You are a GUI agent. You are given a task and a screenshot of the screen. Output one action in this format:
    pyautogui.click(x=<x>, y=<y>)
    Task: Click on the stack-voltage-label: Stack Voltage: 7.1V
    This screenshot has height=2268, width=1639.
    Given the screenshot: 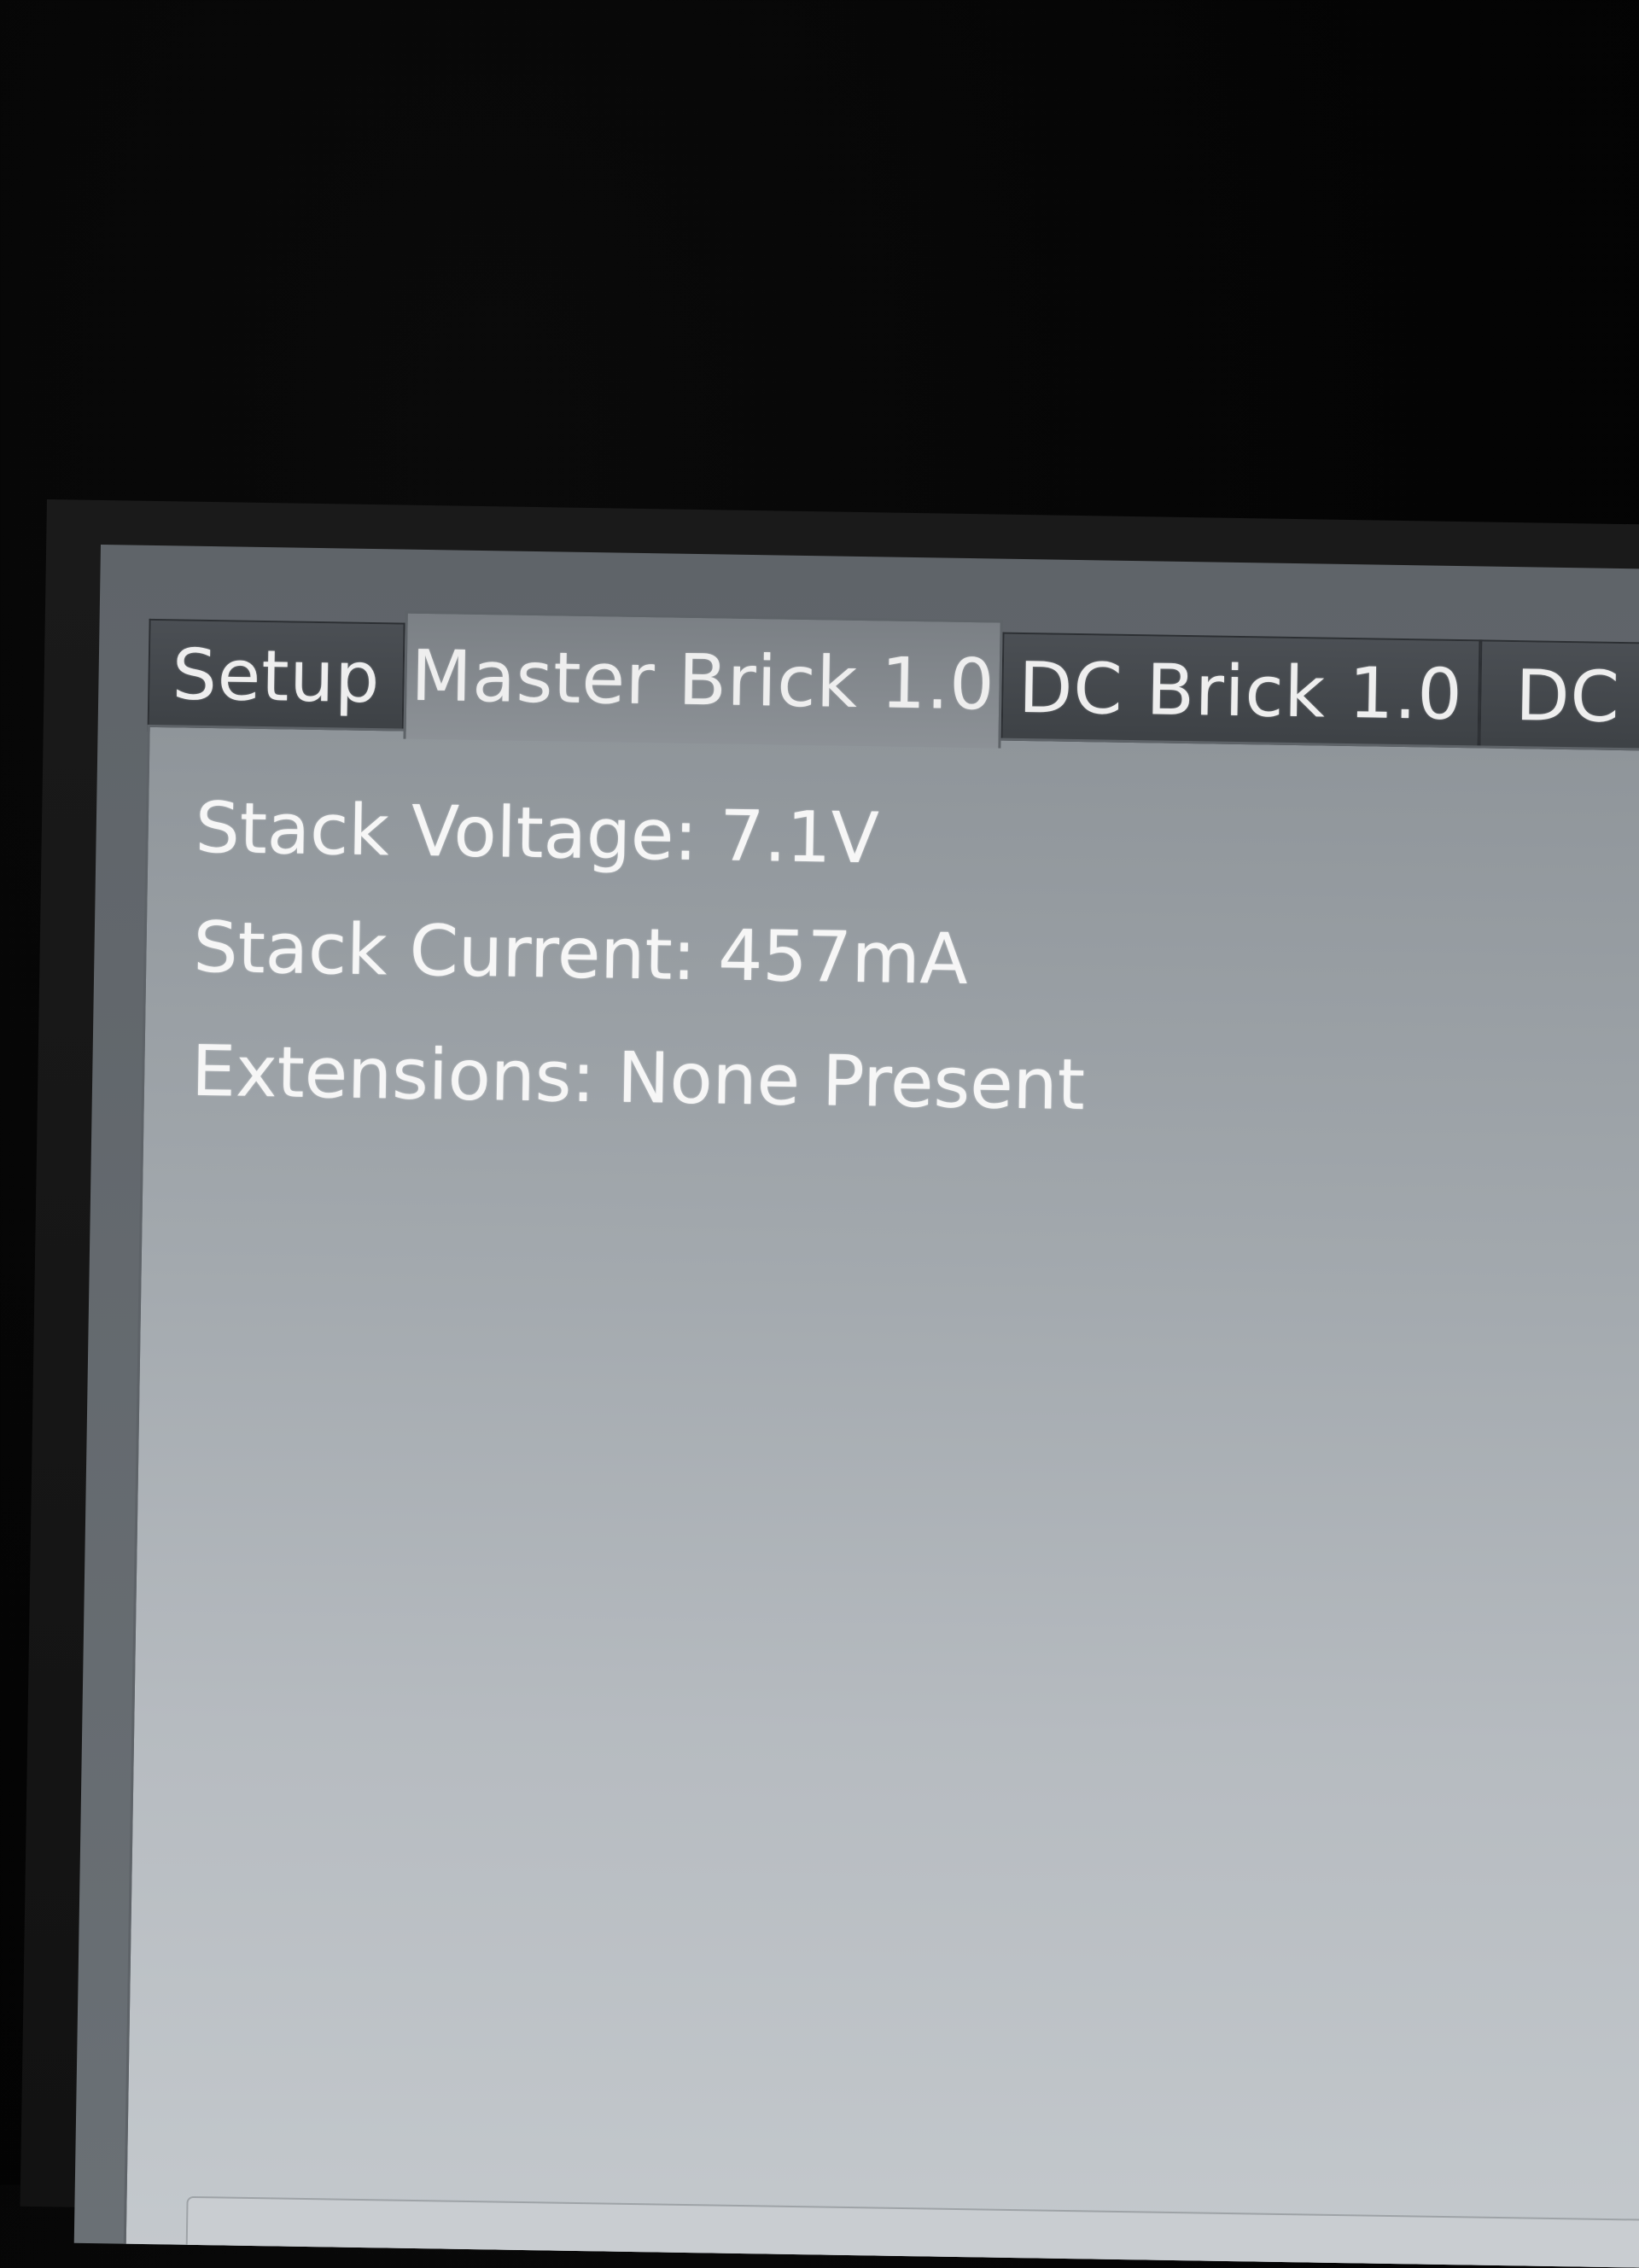 What is the action you would take?
    pyautogui.click(x=537, y=833)
    